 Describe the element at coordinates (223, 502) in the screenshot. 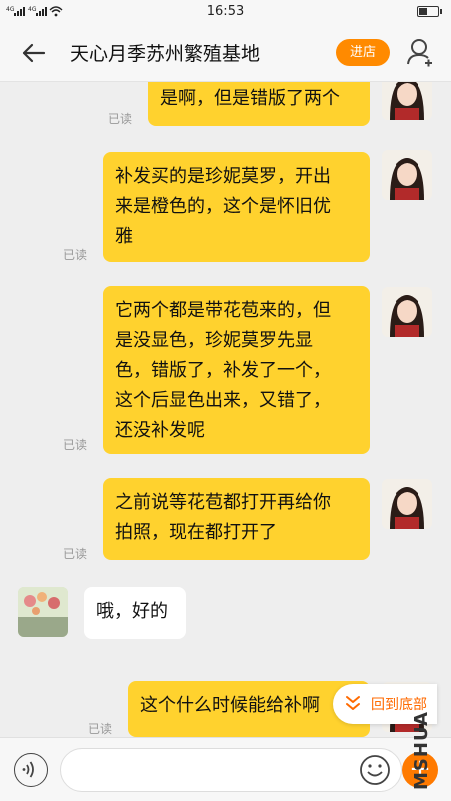

I see `message-text: 之前说等花苞都打开再给你` at that location.